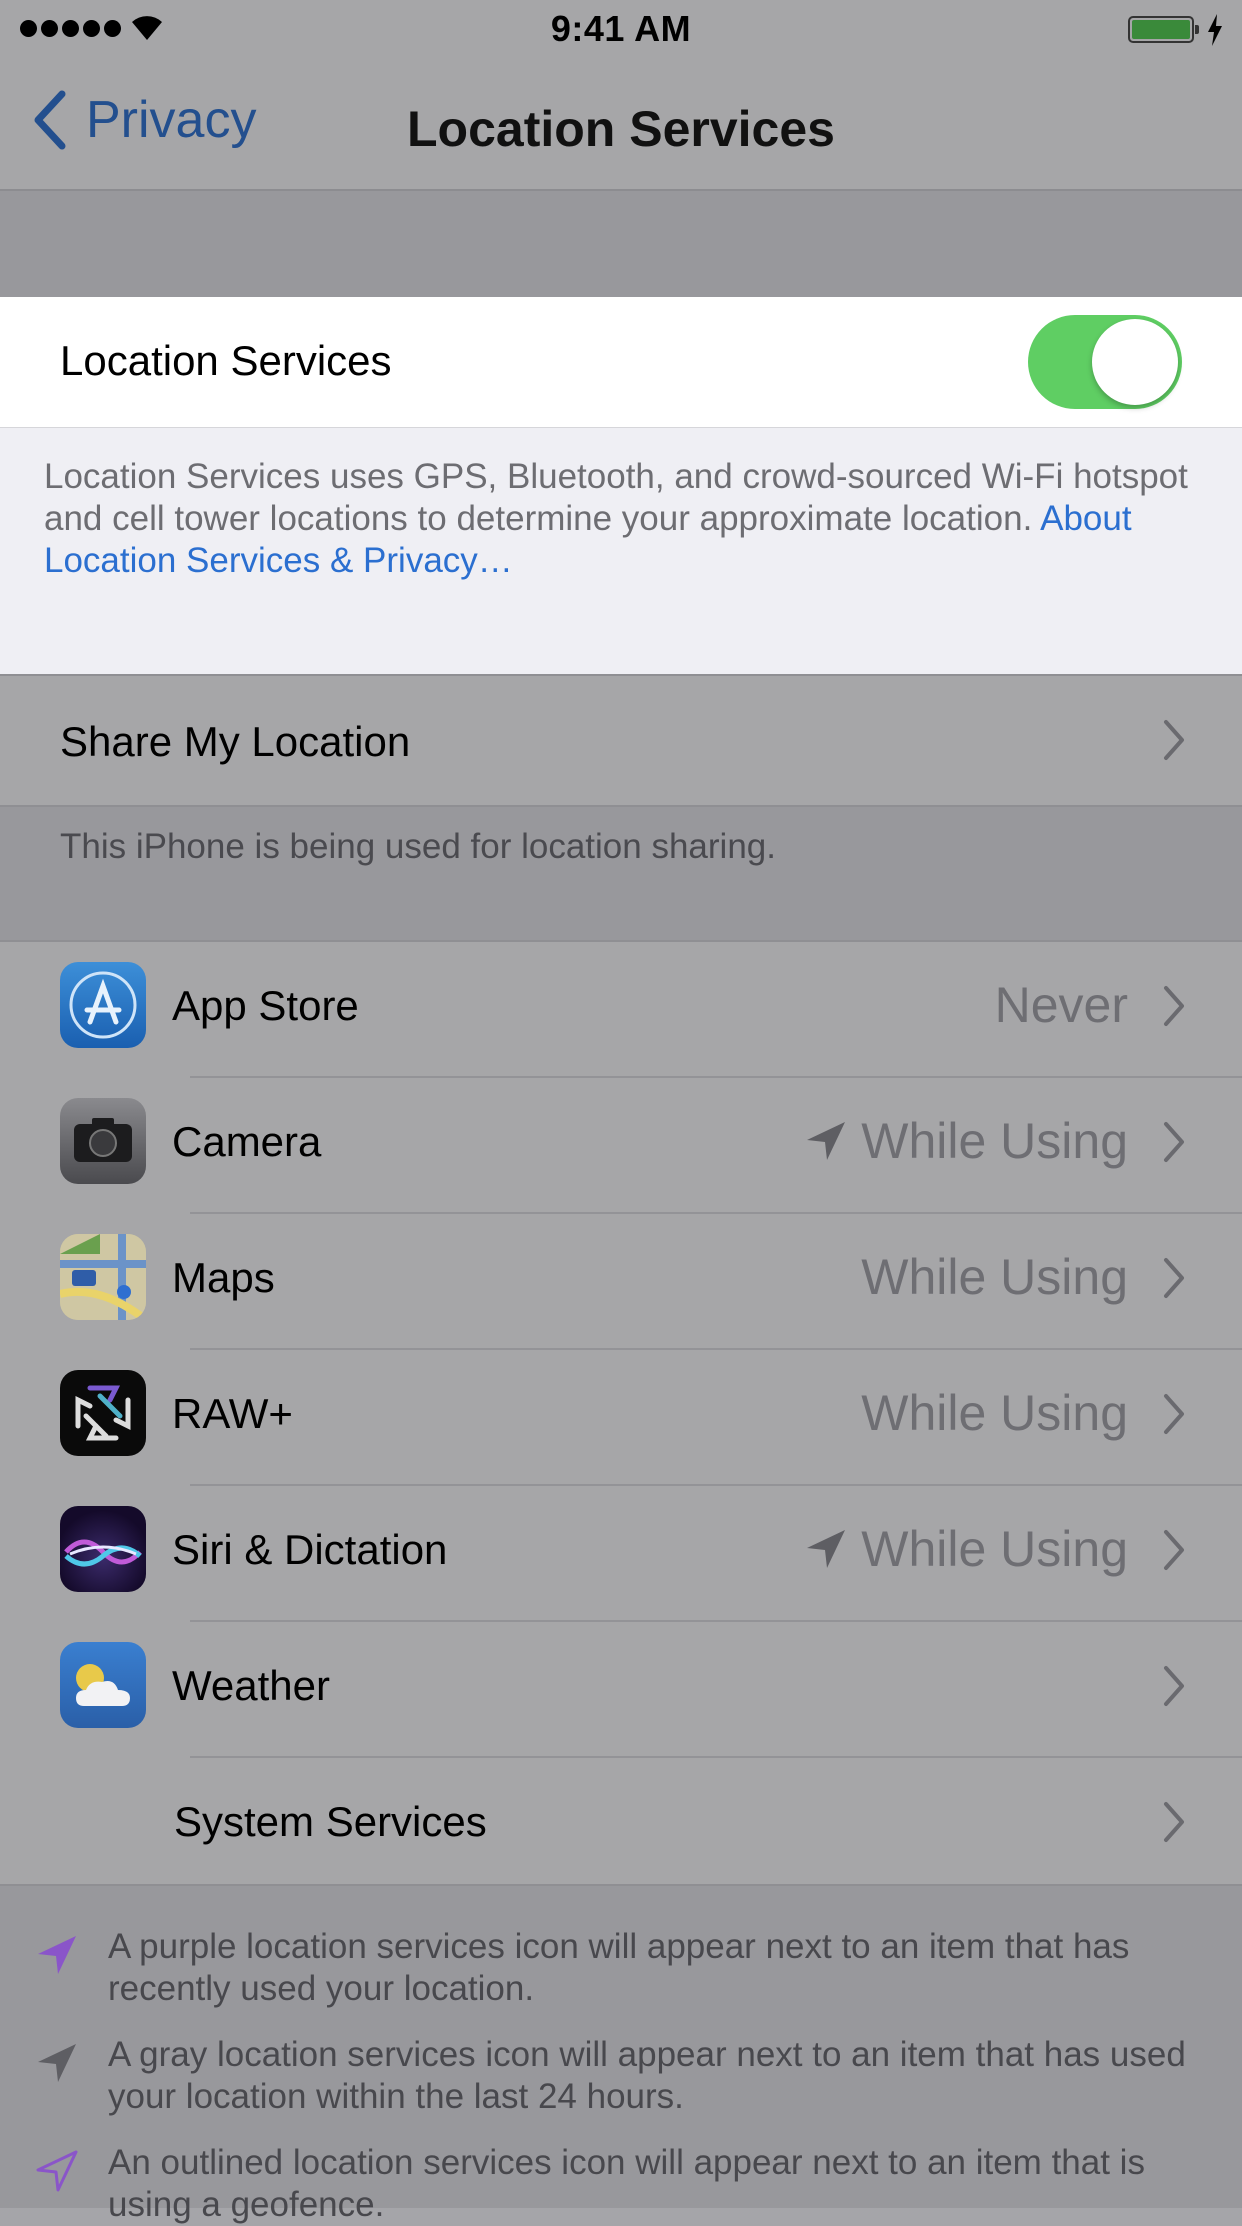 The height and width of the screenshot is (2226, 1242). Describe the element at coordinates (621, 1690) in the screenshot. I see `list-item-weather: Weather` at that location.